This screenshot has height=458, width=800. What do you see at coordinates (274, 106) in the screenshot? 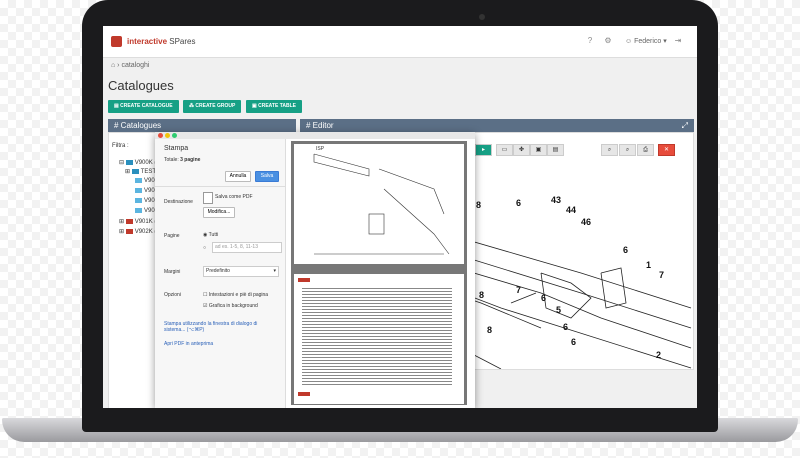
I see `create-table-button: ▣ CREATE TABLE` at bounding box center [274, 106].